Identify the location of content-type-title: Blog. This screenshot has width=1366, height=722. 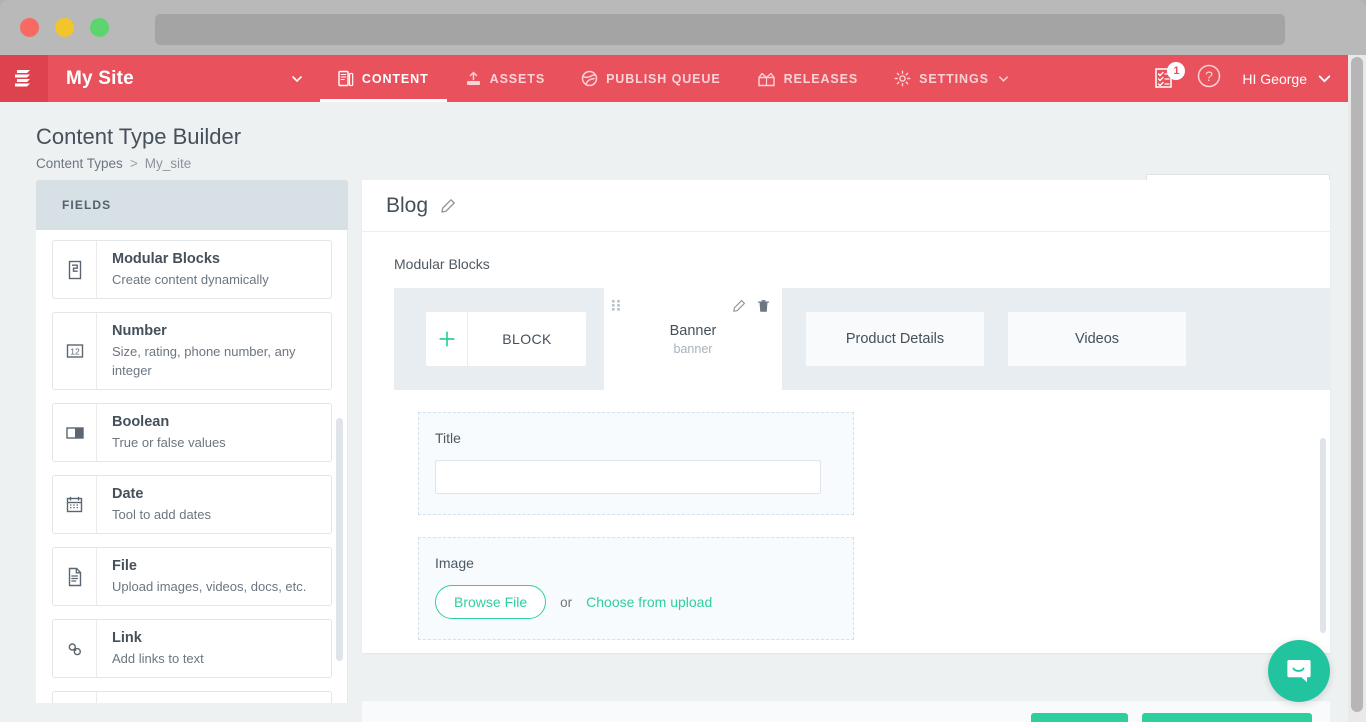
(407, 205).